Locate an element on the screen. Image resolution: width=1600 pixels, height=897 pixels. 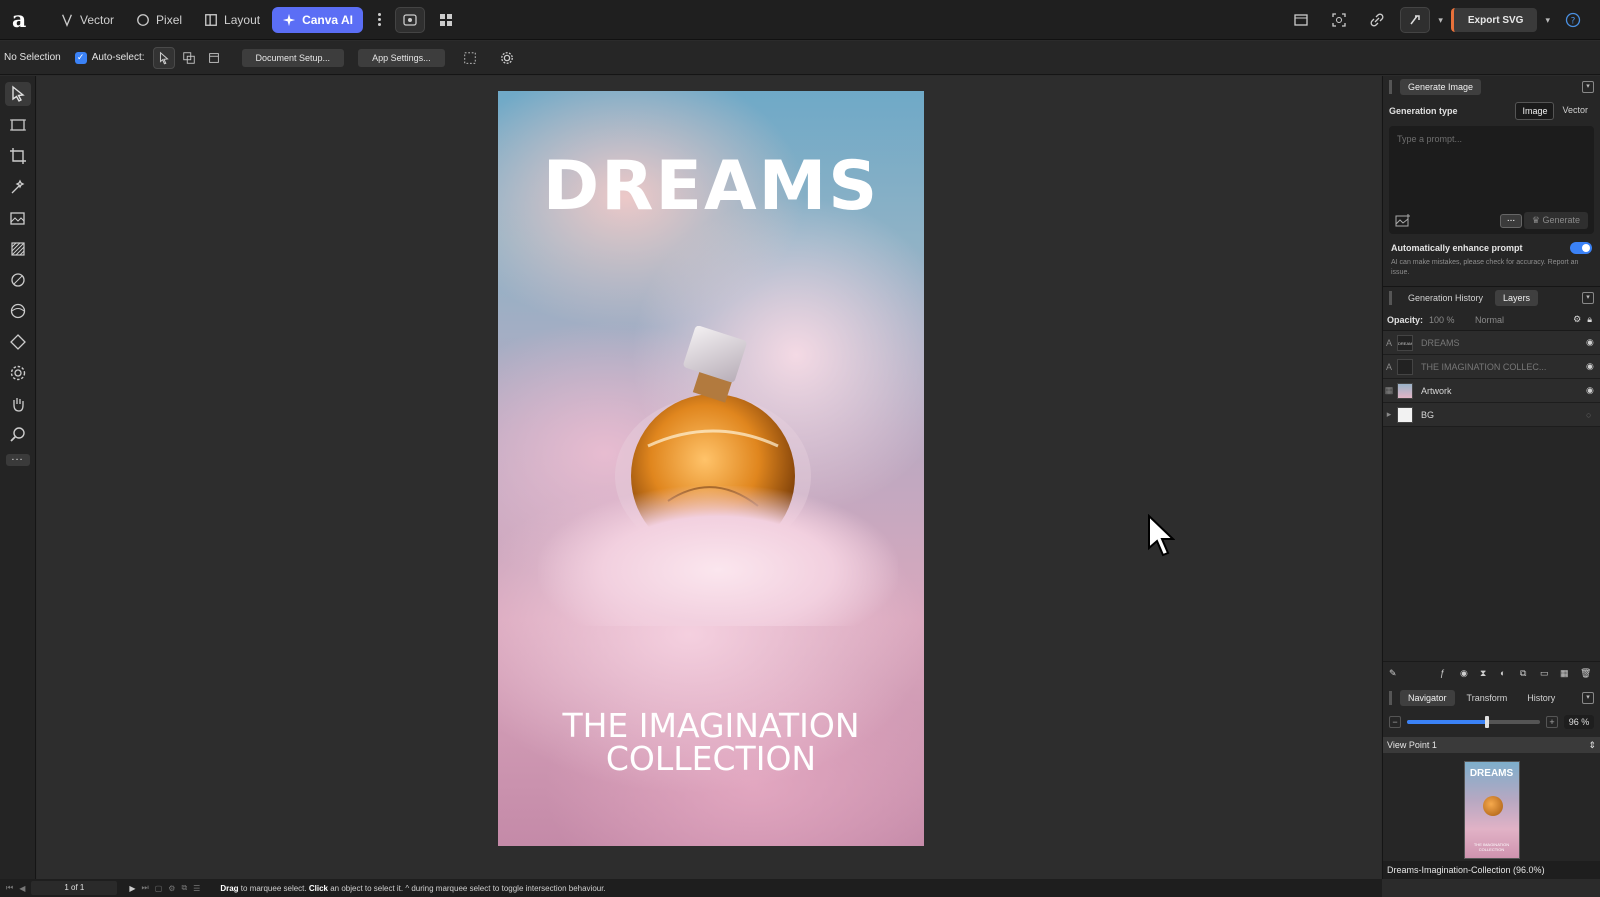
select-overlap-icon is located at coordinates (189, 58).